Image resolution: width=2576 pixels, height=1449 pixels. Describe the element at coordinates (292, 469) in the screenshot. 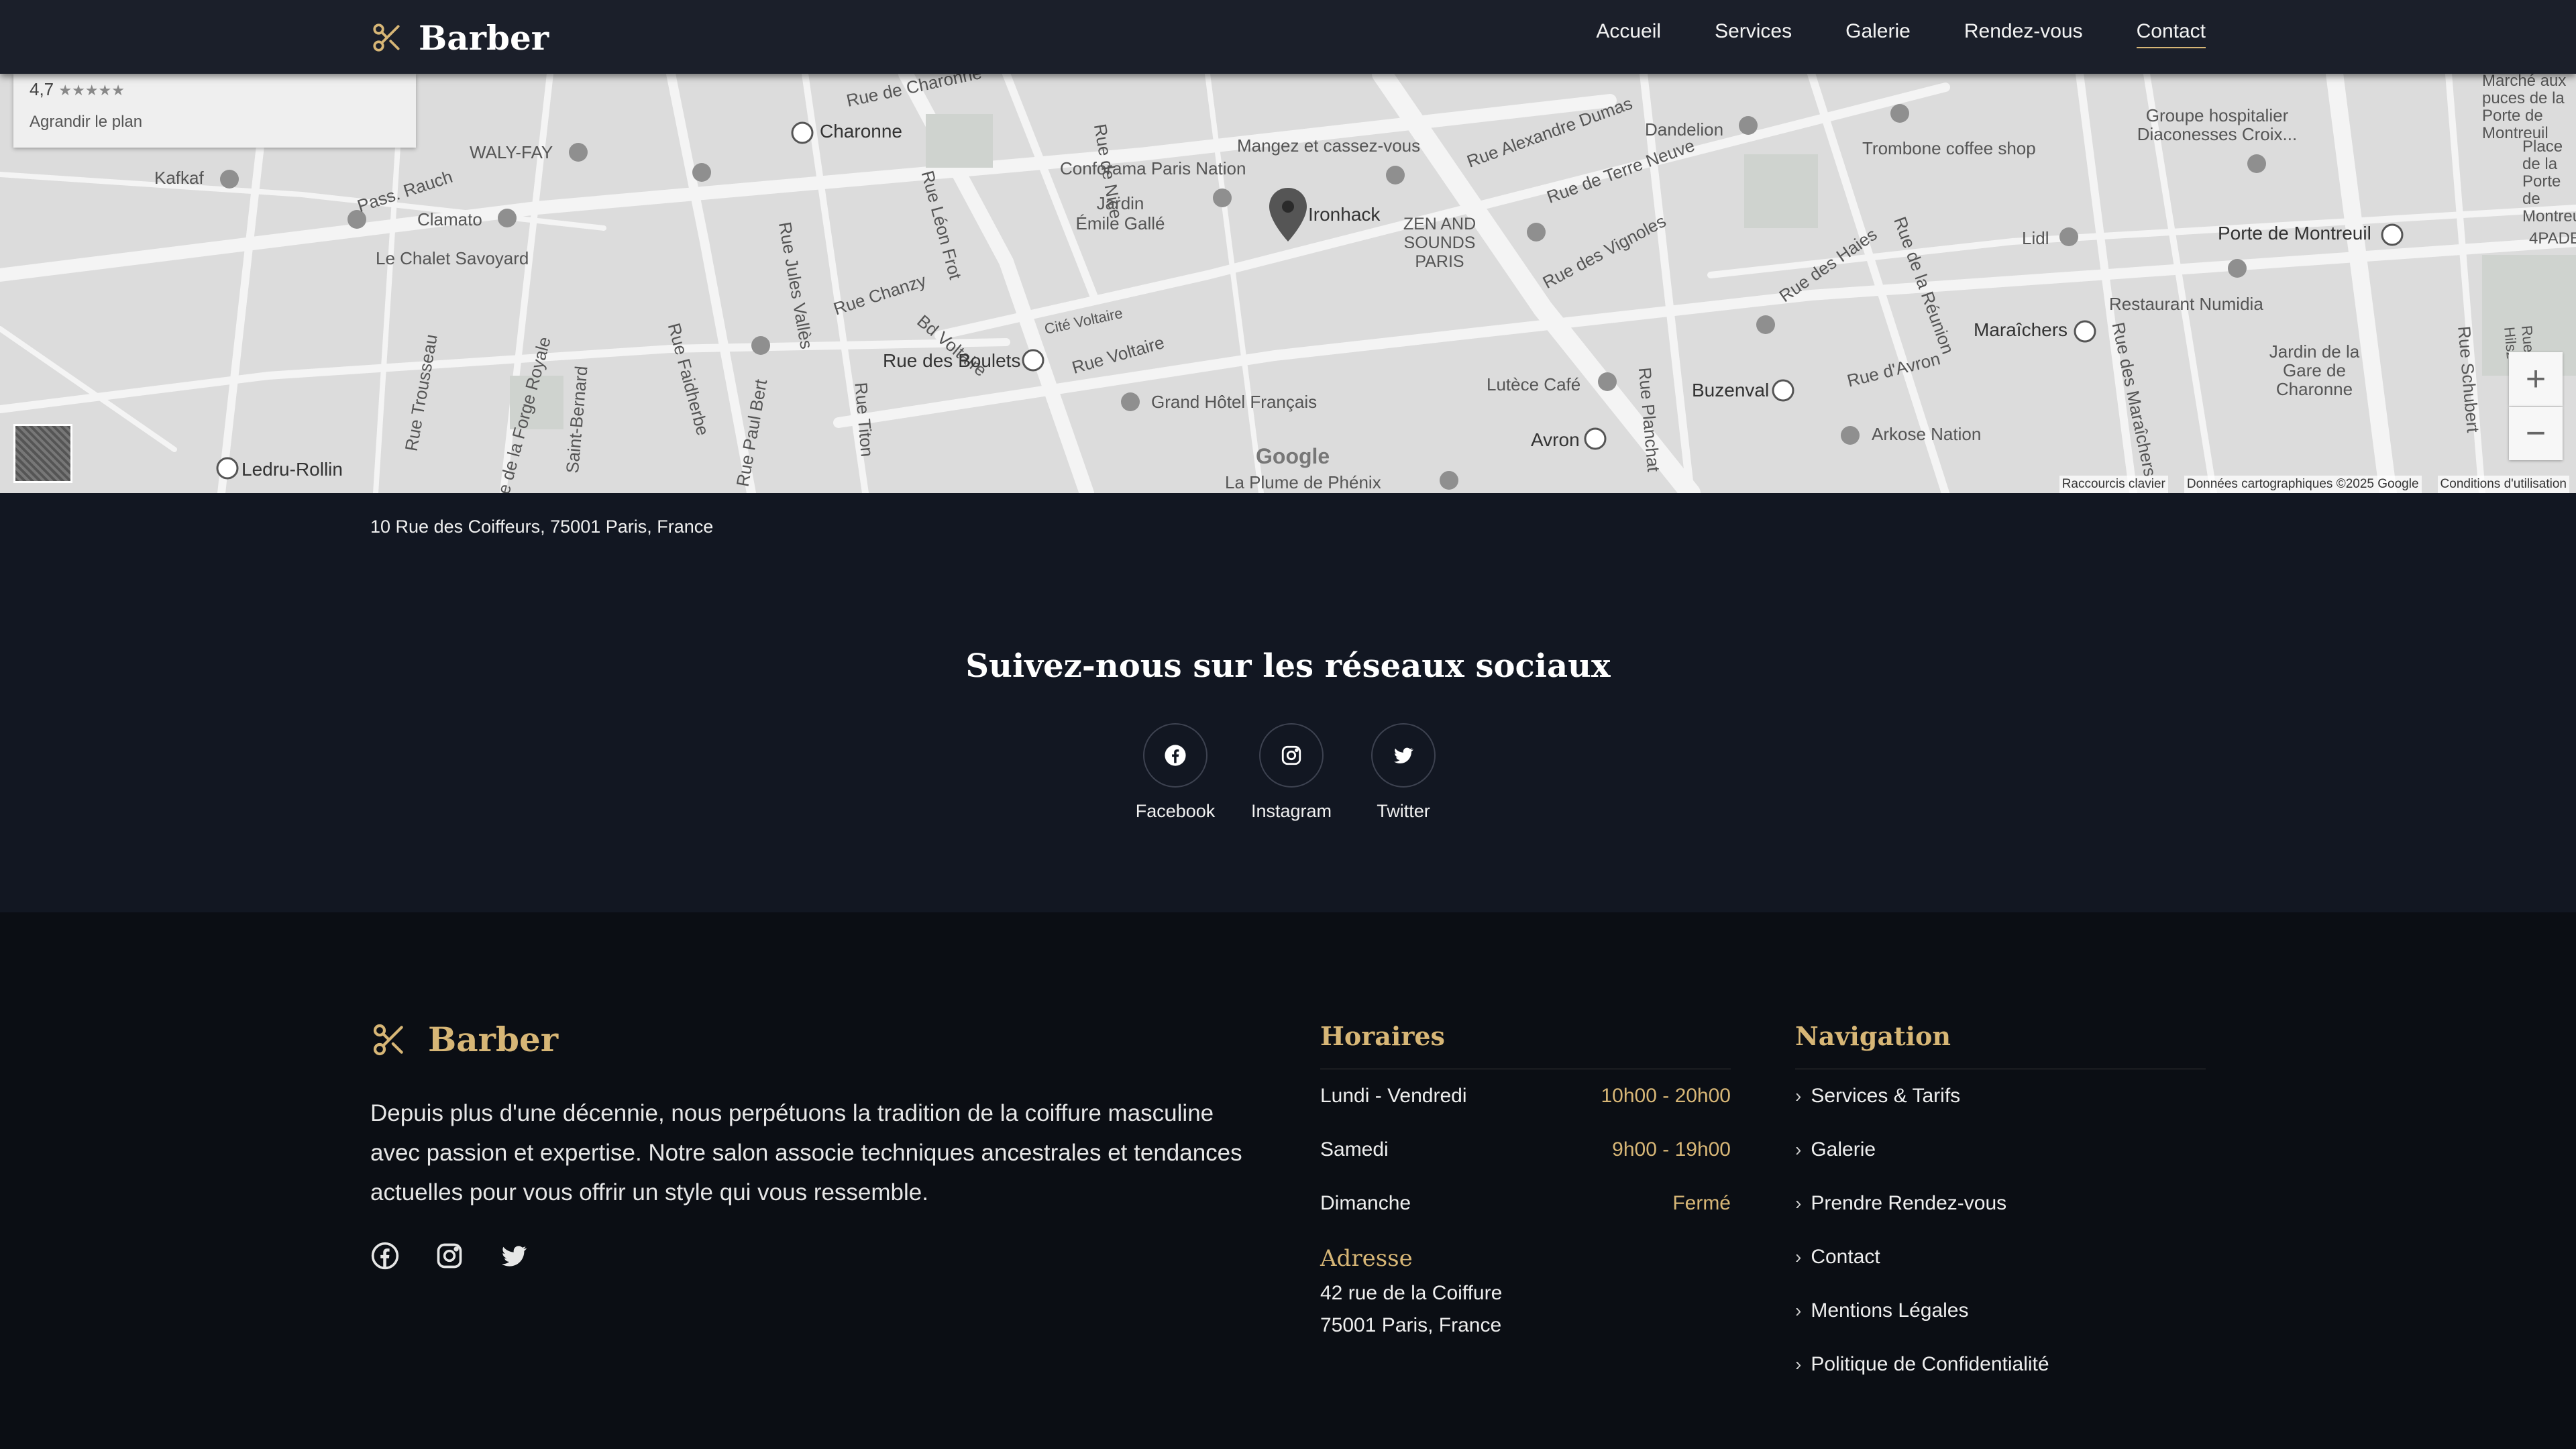

I see `map-label: Ledru-Rollin` at that location.